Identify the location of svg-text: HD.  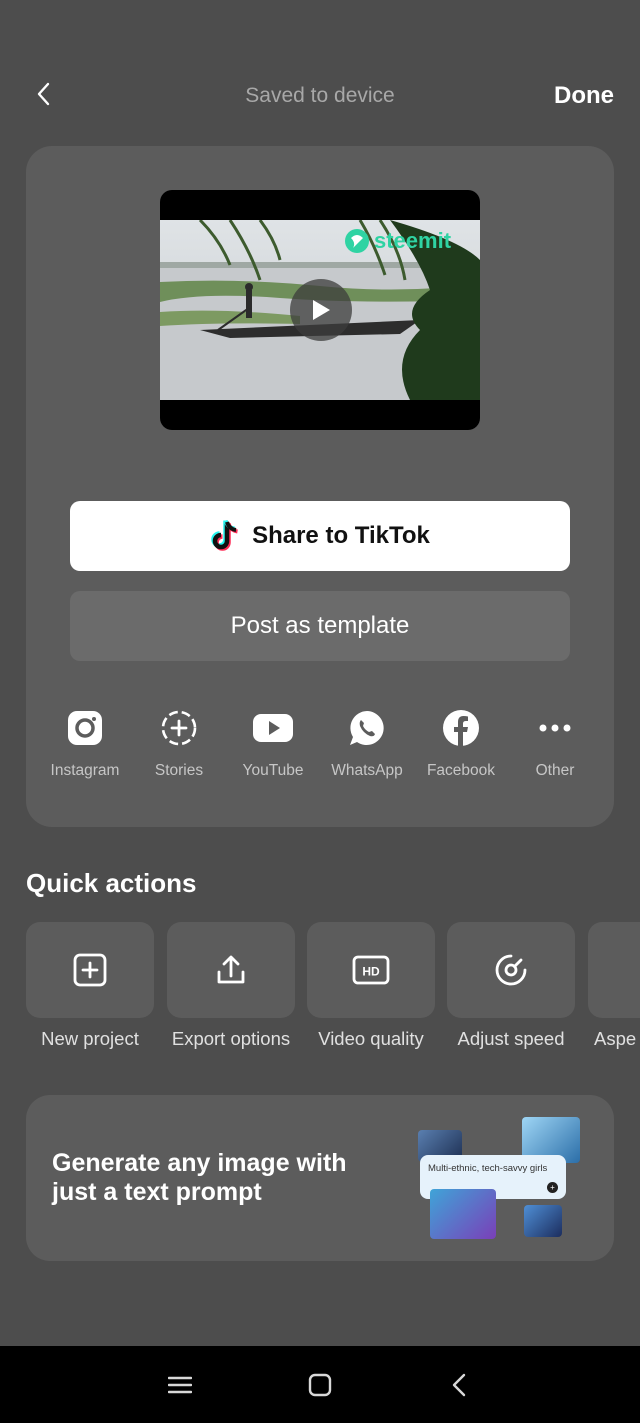
(371, 972).